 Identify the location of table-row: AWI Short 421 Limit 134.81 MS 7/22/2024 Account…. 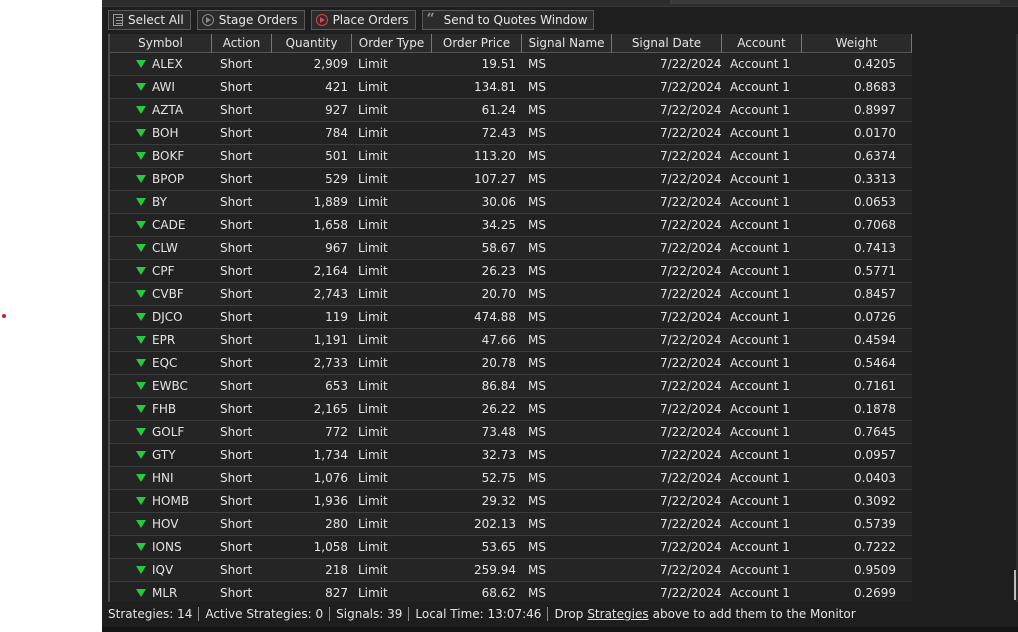
(511, 87).